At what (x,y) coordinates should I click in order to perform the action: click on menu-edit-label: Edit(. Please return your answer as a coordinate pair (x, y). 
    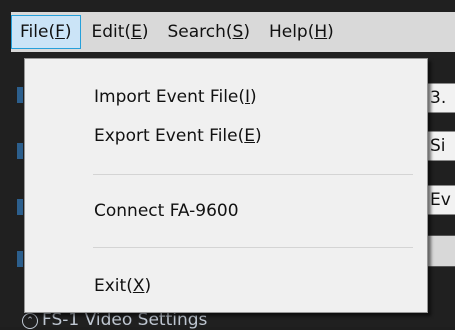
    Looking at the image, I should click on (111, 32).